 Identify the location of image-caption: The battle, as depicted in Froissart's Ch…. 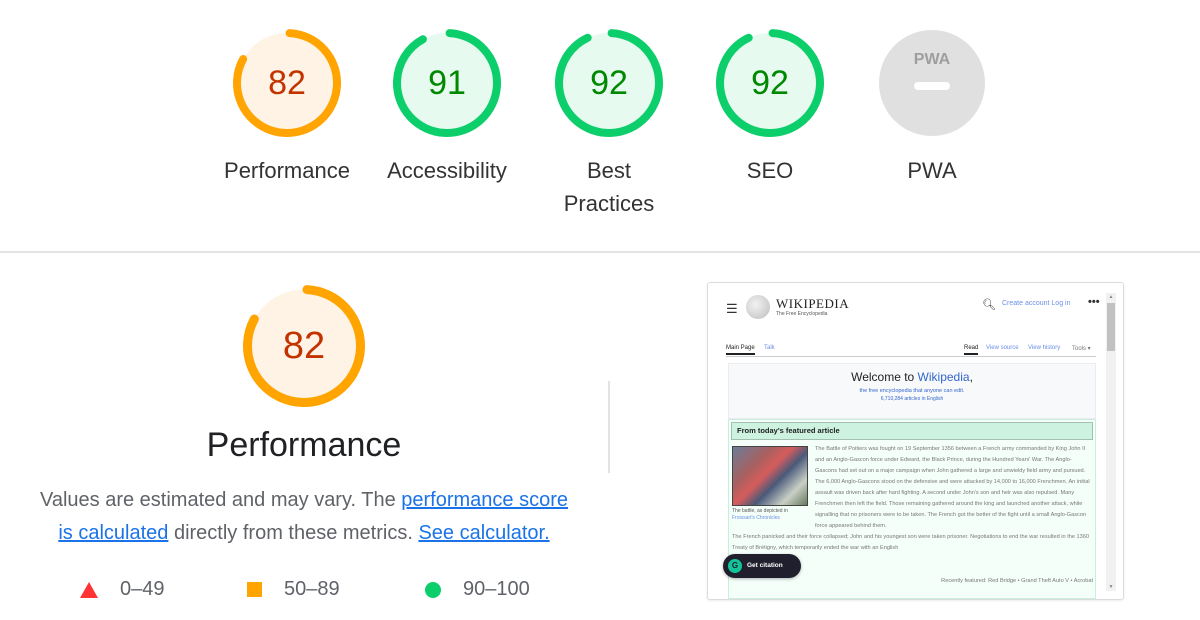
(760, 514).